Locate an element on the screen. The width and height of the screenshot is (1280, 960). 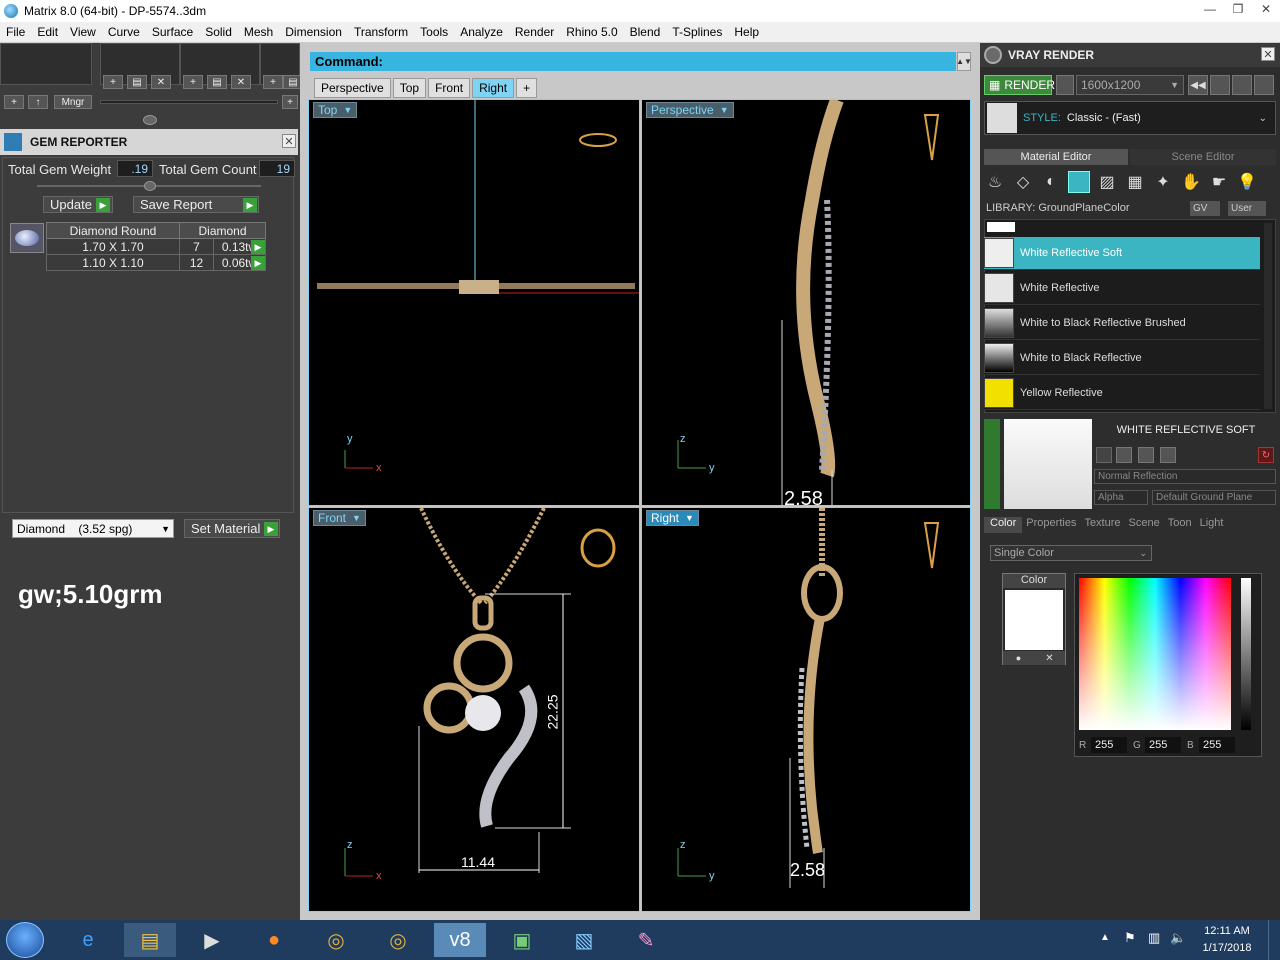
table-row: 1.70 X 1.70 7 0.13tw is located at coordinates (156, 246).